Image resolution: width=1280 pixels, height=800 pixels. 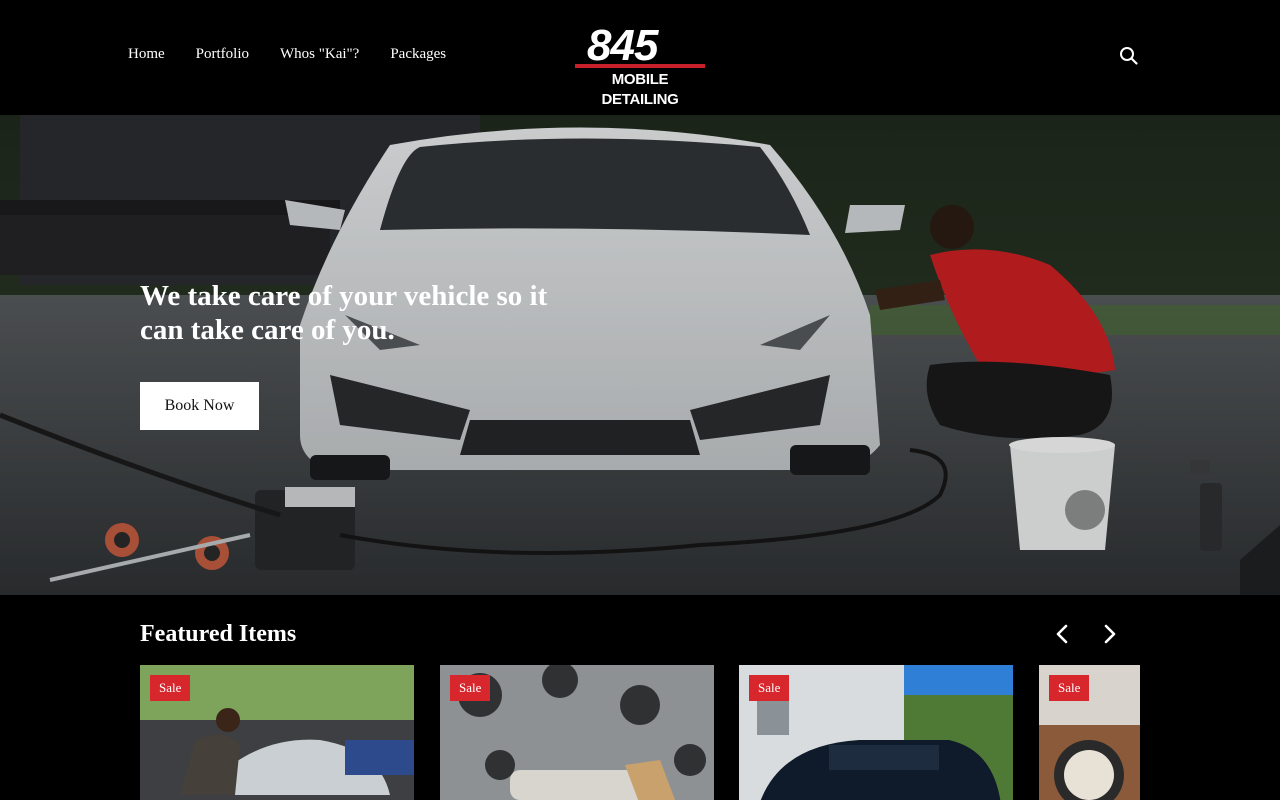 I want to click on nav-home: Home, so click(x=146, y=54).